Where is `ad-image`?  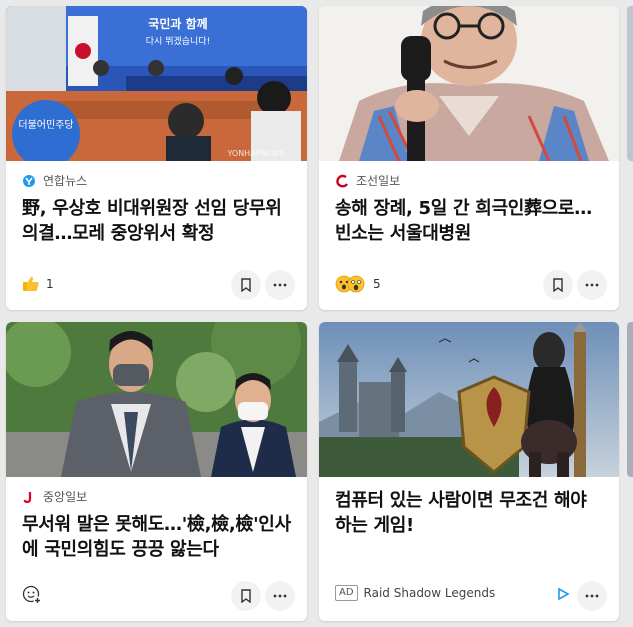
ad-image is located at coordinates (469, 399).